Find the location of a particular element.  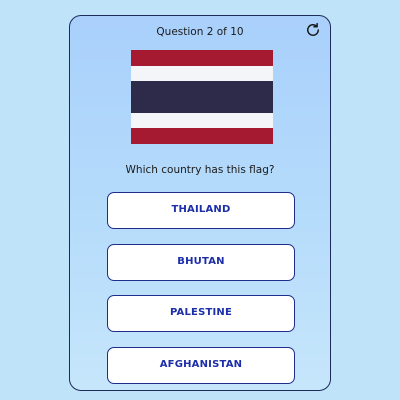

question-text: Which country has this flag? is located at coordinates (200, 170).